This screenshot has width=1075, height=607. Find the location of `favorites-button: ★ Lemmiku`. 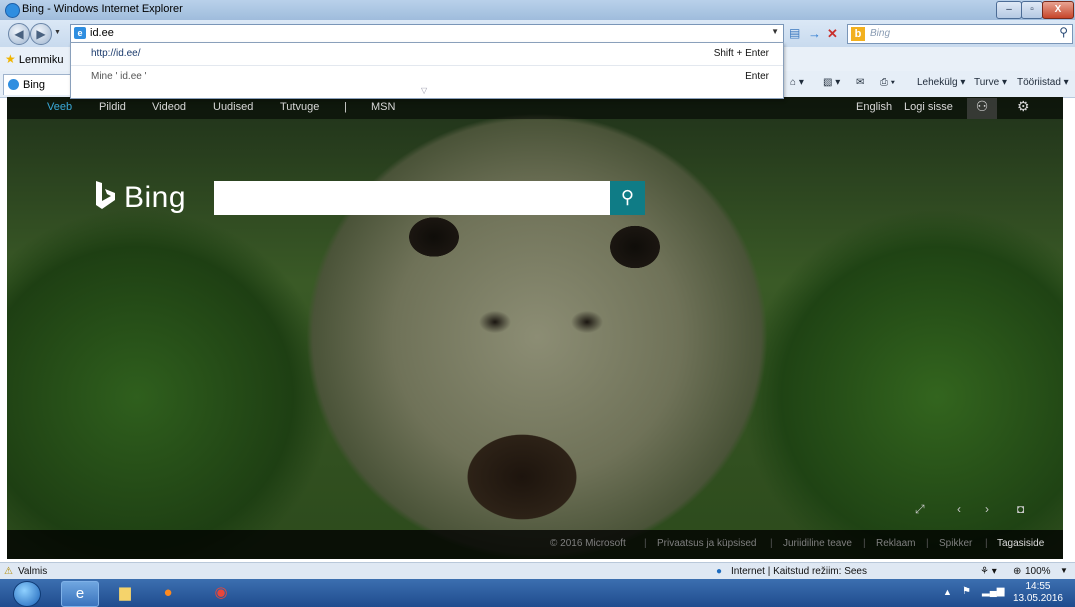

favorites-button: ★ Lemmiku is located at coordinates (34, 59).